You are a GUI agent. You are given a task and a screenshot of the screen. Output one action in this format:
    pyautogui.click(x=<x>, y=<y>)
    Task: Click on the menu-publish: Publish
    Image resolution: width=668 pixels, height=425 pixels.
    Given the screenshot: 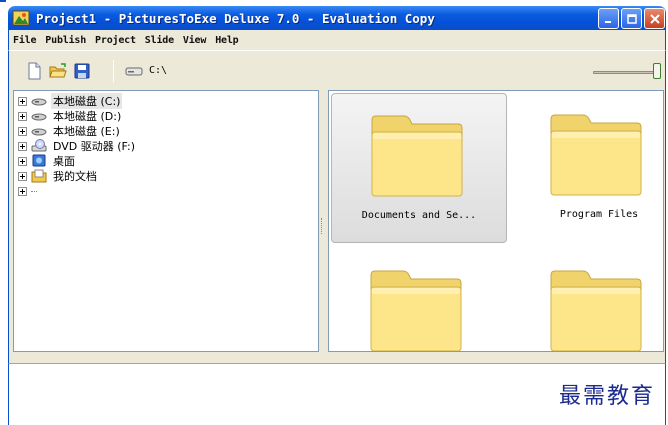 What is the action you would take?
    pyautogui.click(x=65, y=40)
    